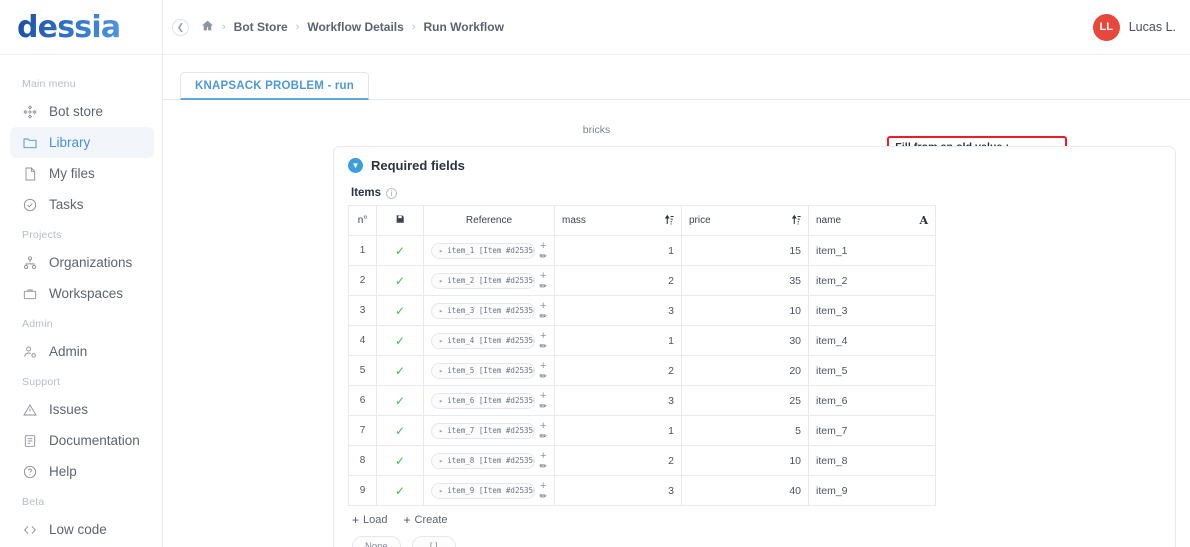 This screenshot has height=547, width=1190. I want to click on column-header-name: name A, so click(872, 220).